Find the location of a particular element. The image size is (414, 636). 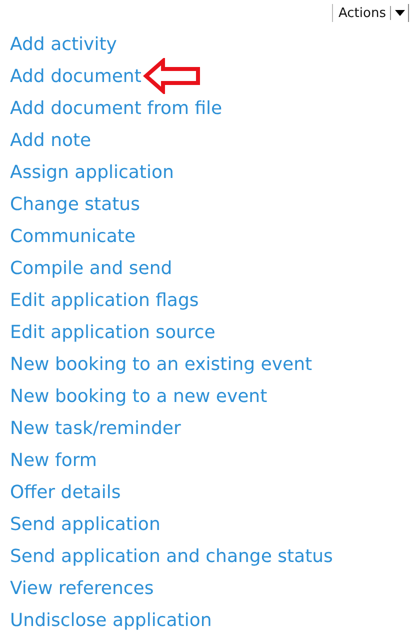

action-link: Edit application flags is located at coordinates (104, 300).